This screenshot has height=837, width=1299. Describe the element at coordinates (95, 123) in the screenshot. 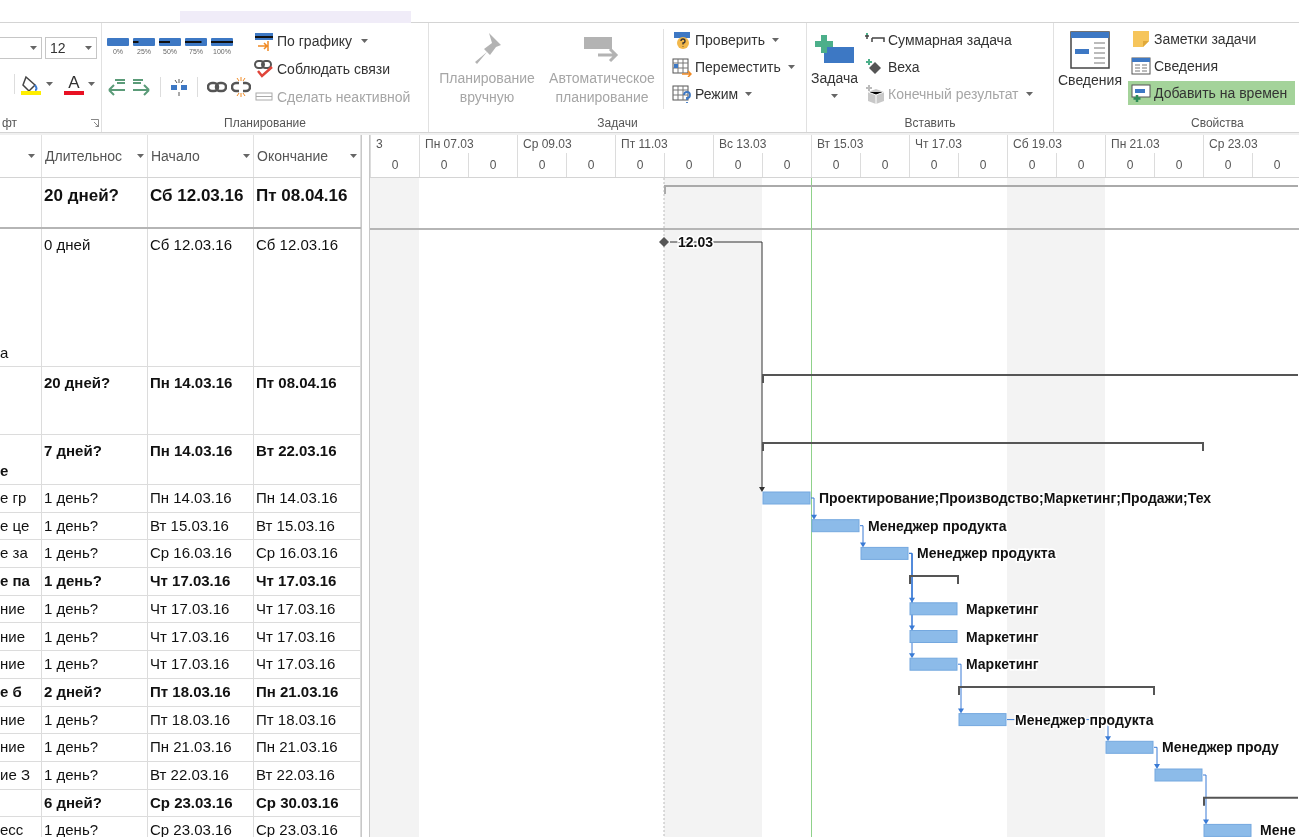

I see `dialog-launcher-icon` at that location.